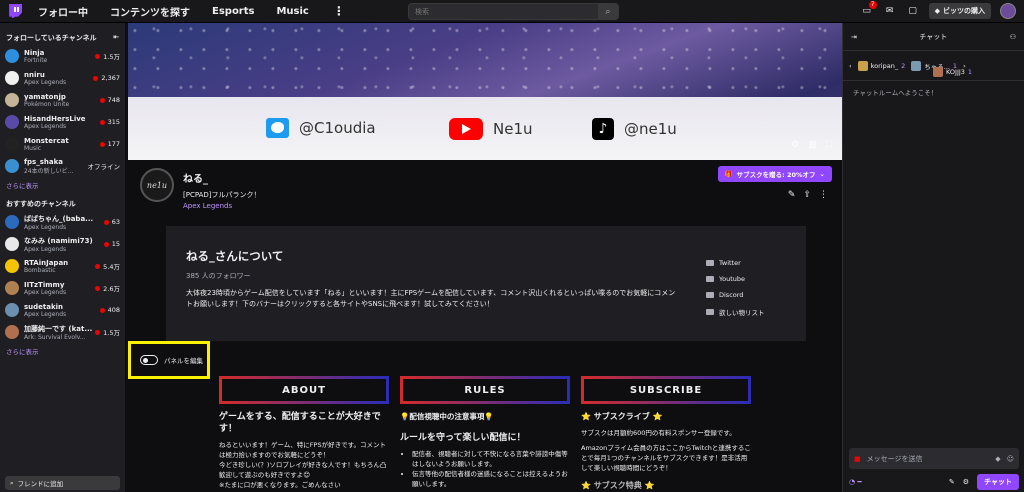 This screenshot has height=492, width=1024. Describe the element at coordinates (503, 11) in the screenshot. I see `search-input` at that location.